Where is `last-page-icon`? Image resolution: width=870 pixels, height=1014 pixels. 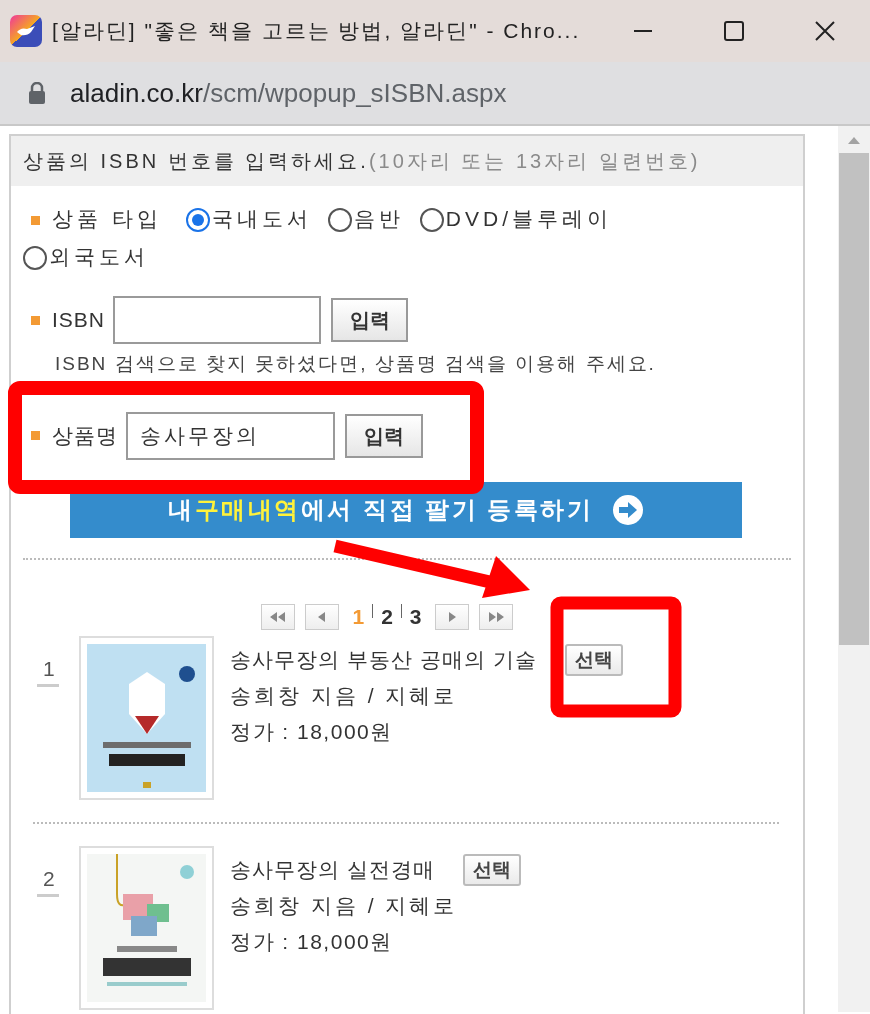 last-page-icon is located at coordinates (495, 616).